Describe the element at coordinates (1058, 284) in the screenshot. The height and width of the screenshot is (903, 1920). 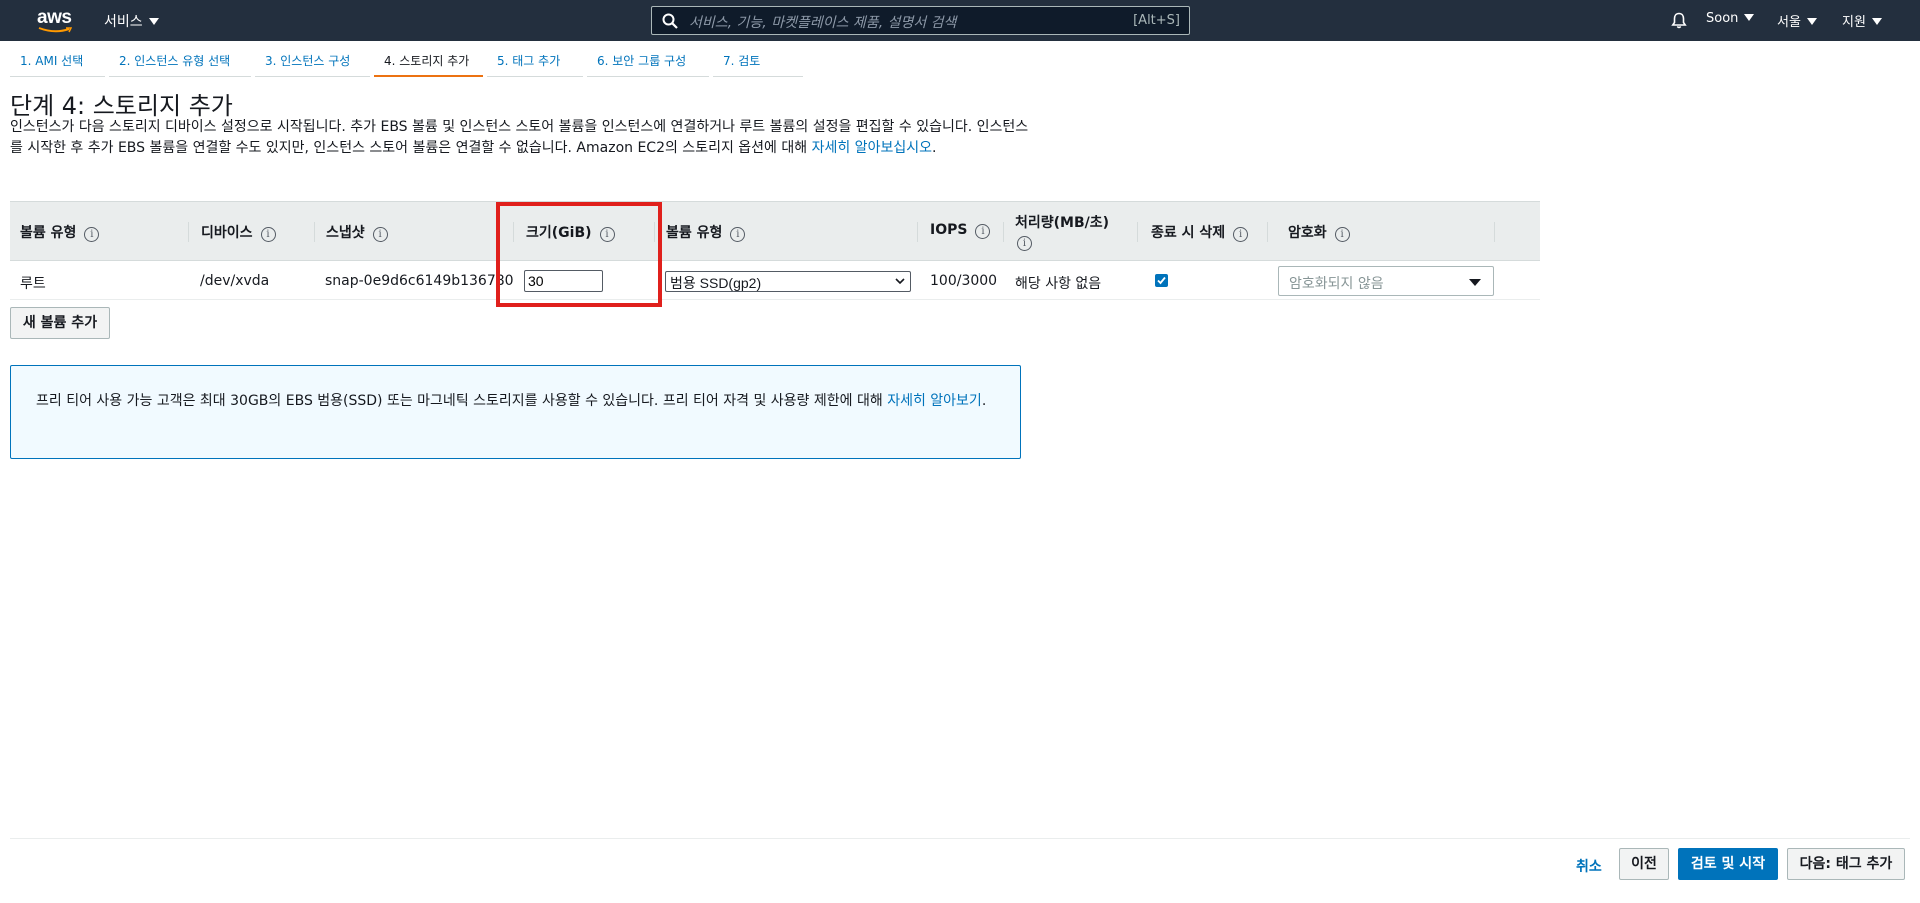
I see `cell-throughput: 해당 사항 없음` at that location.